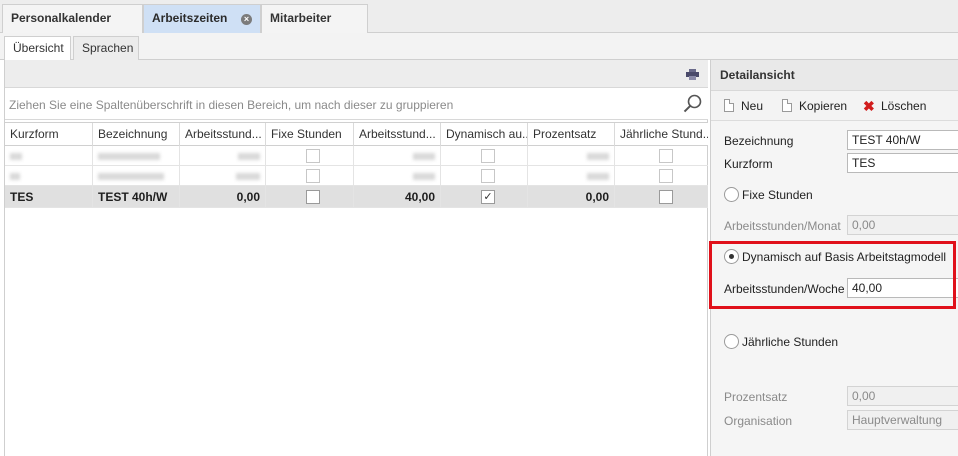 Image resolution: width=958 pixels, height=456 pixels. I want to click on copy-button: Kopieren, so click(817, 106).